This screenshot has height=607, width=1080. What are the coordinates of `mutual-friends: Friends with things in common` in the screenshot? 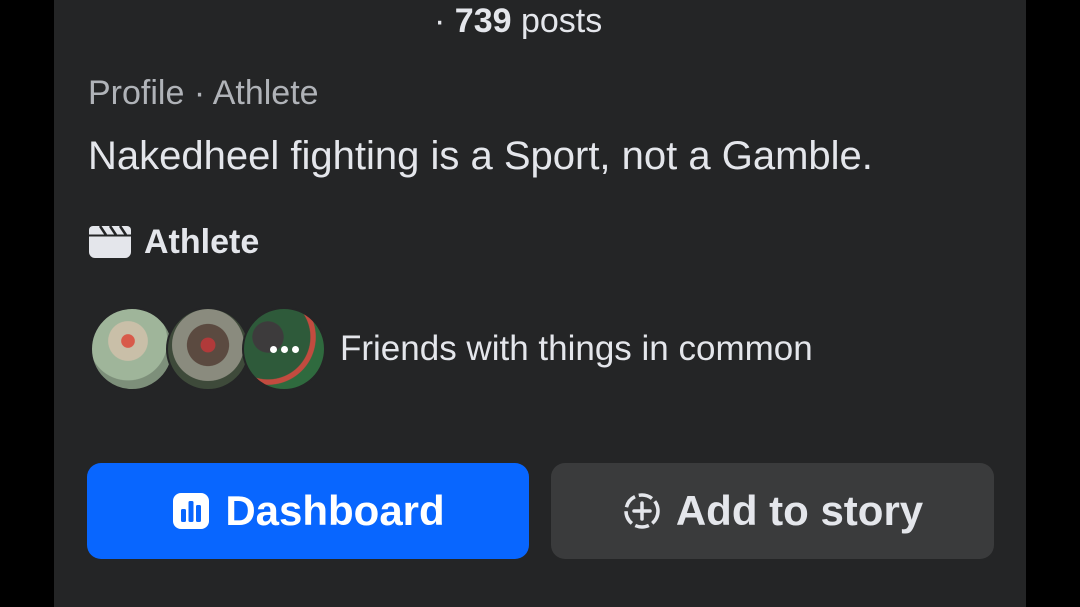 It's located at (451, 349).